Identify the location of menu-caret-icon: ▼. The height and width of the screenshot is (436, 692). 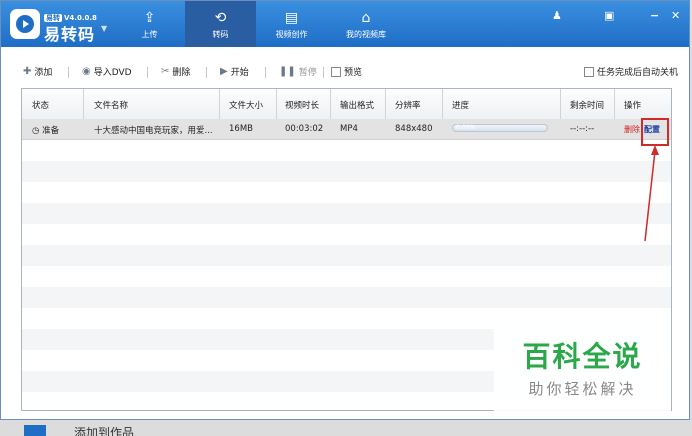
(104, 28).